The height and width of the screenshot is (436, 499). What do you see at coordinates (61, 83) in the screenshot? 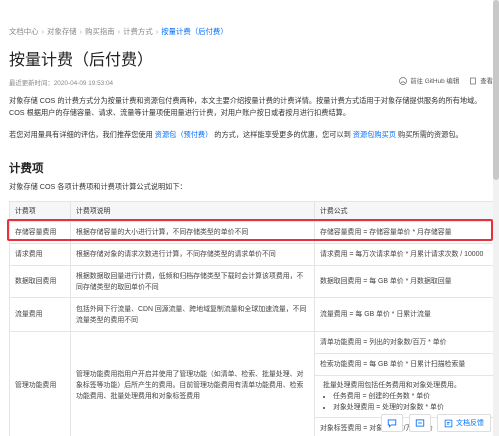
I see `last-updated: 最近更新时间：2020-04-09 19:53:04` at bounding box center [61, 83].